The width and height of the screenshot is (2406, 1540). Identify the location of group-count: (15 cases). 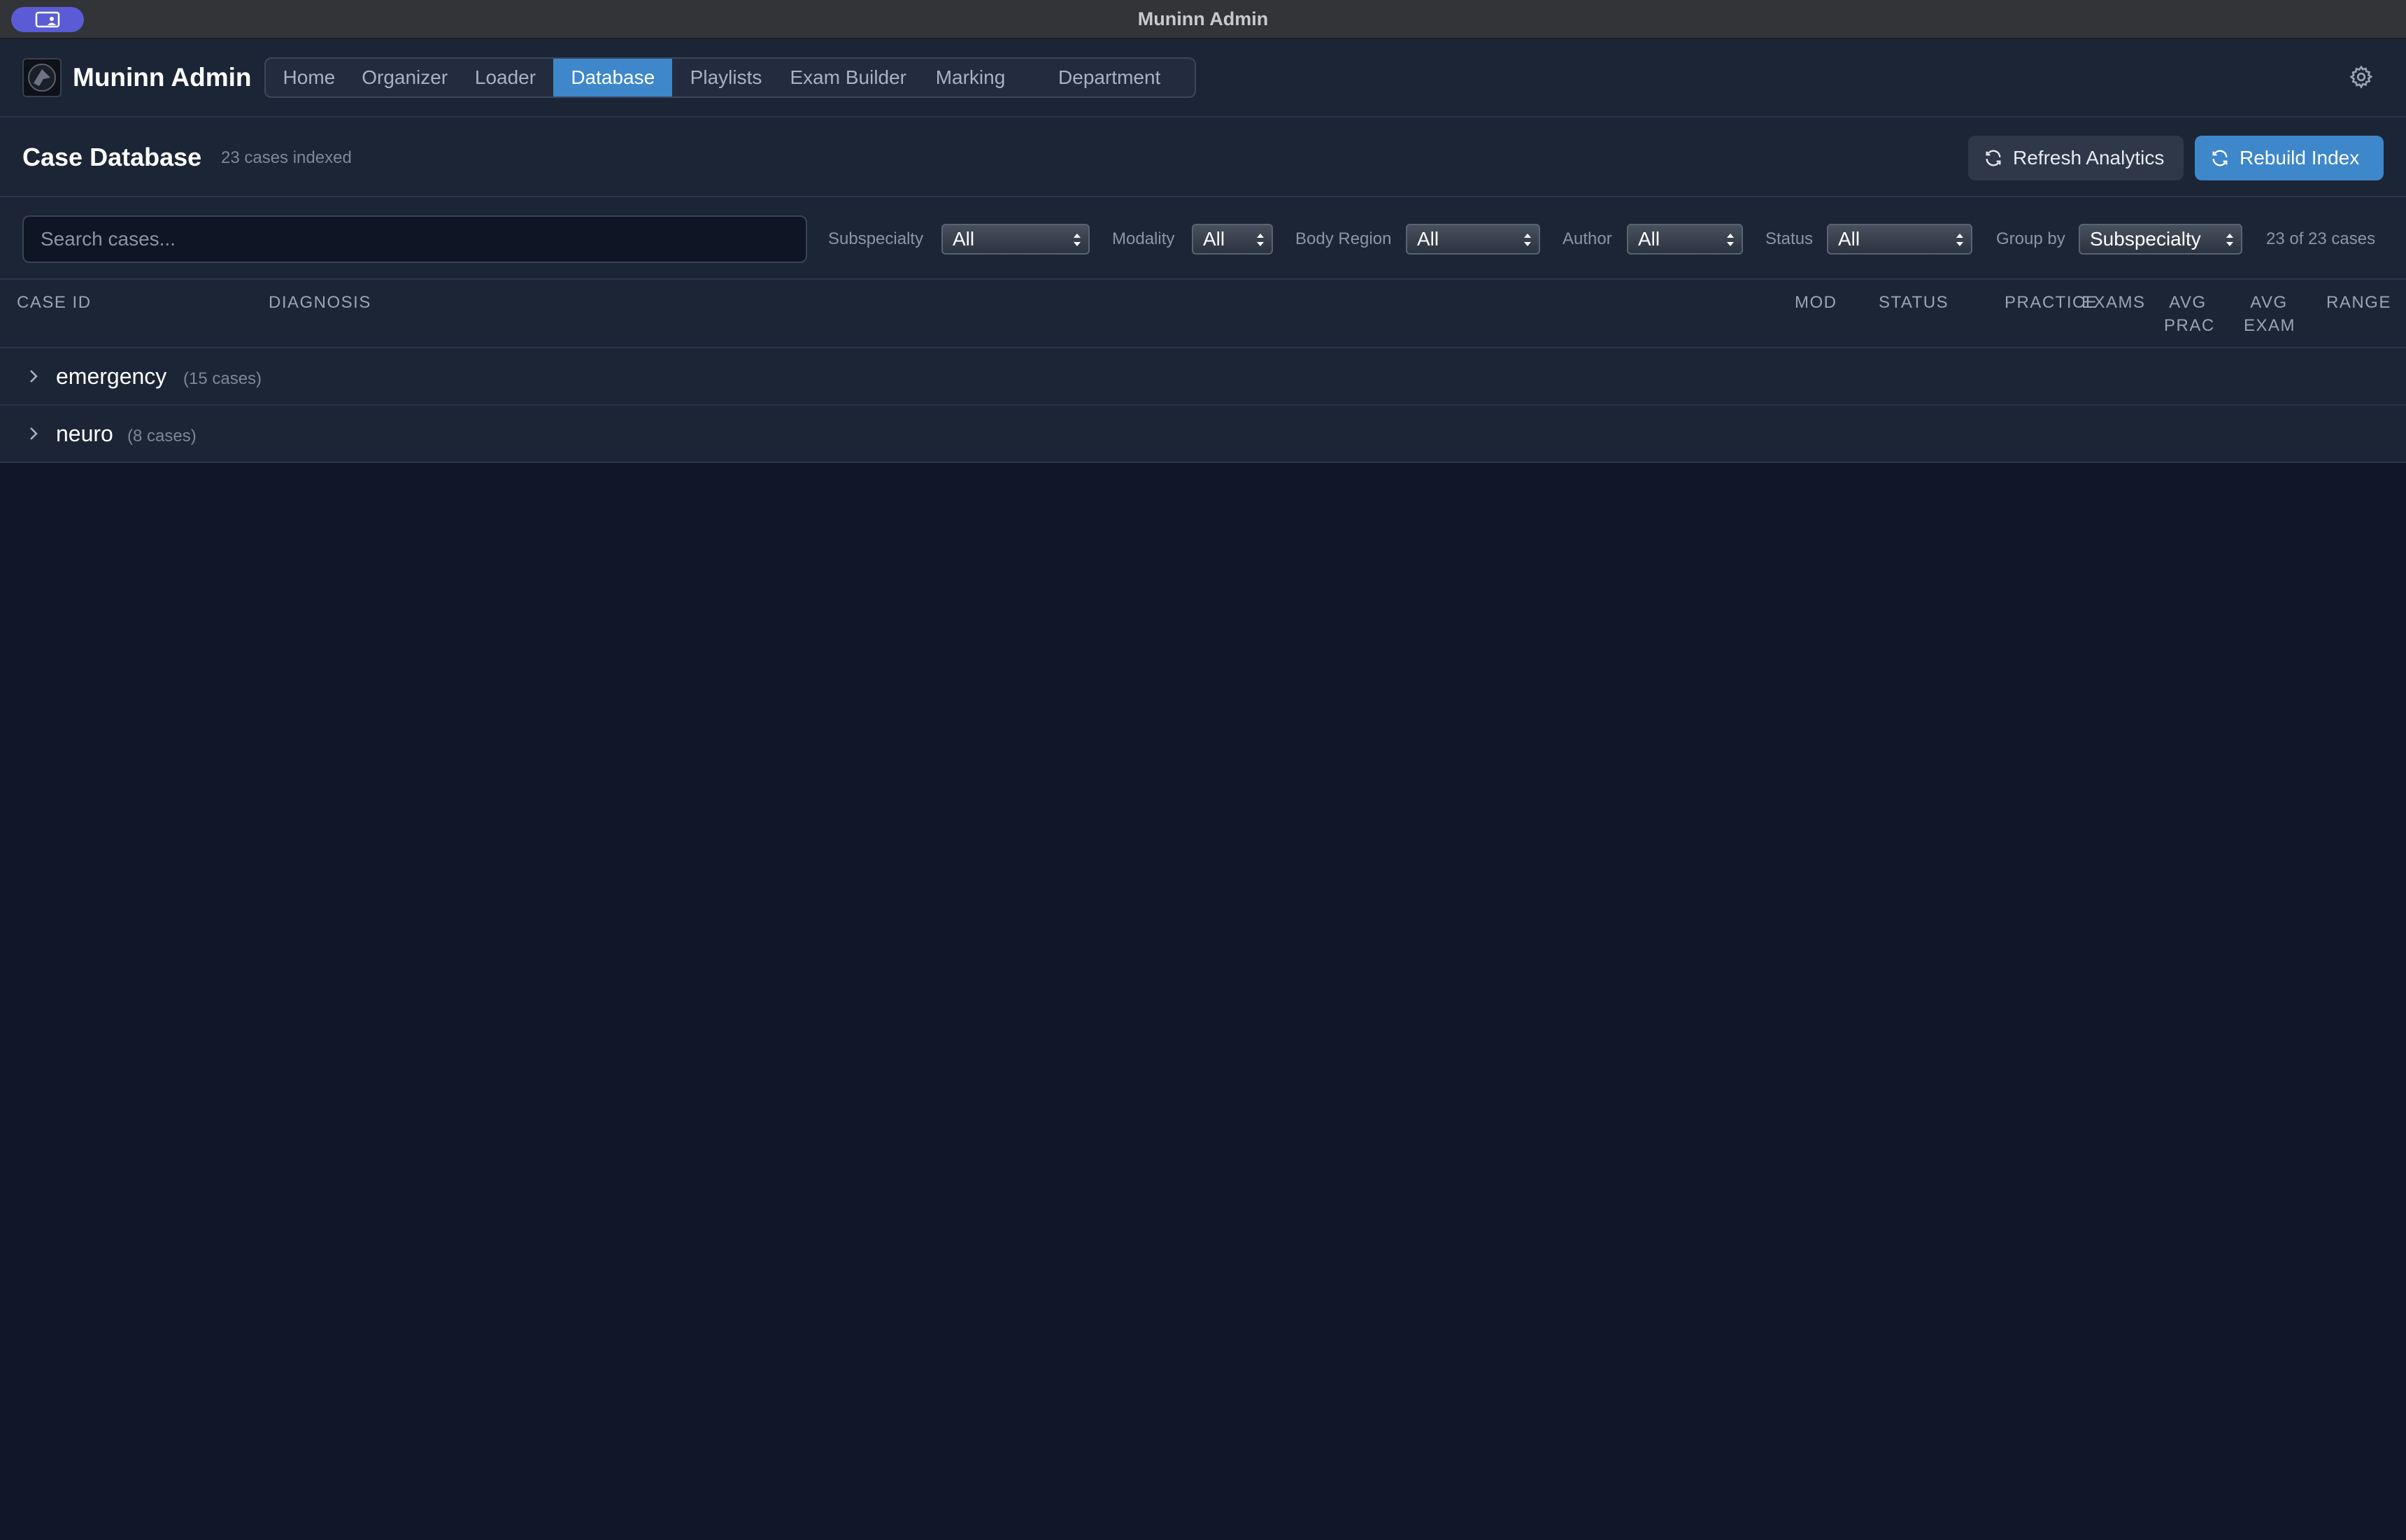
(222, 378).